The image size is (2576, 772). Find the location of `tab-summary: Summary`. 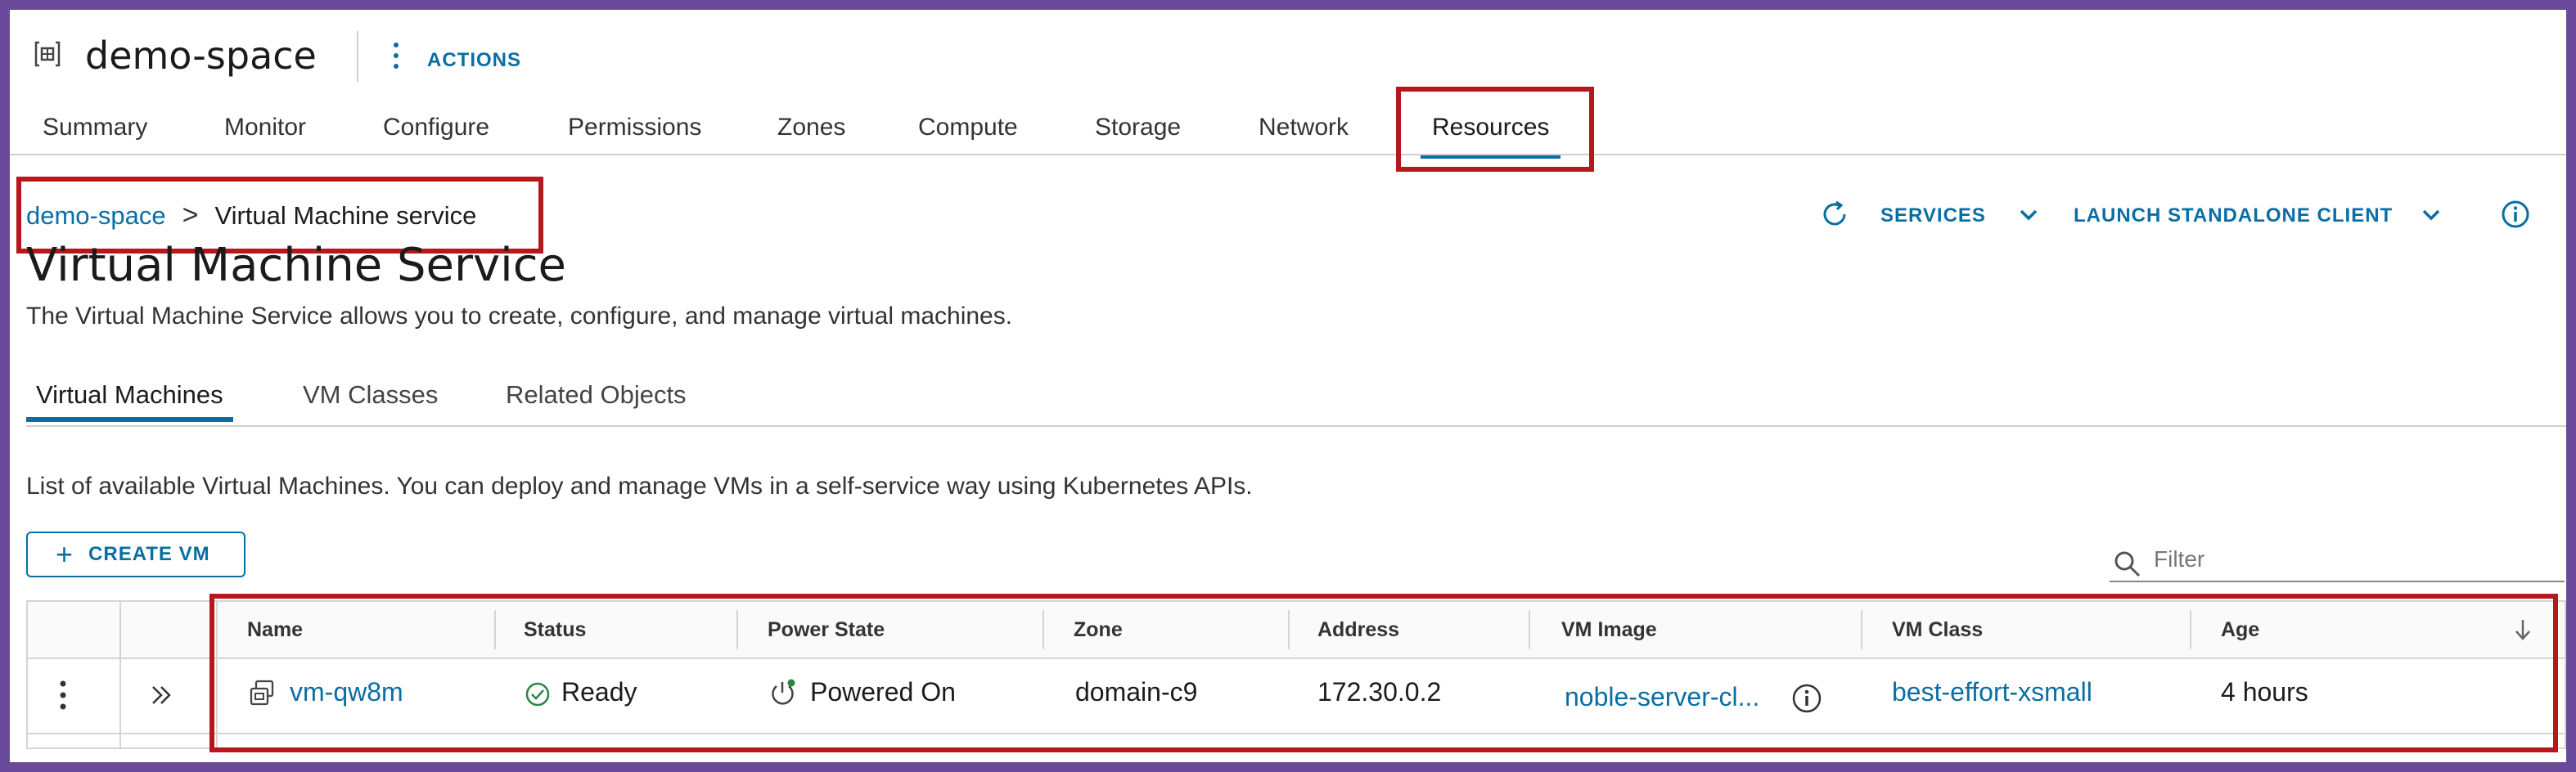

tab-summary: Summary is located at coordinates (95, 127).